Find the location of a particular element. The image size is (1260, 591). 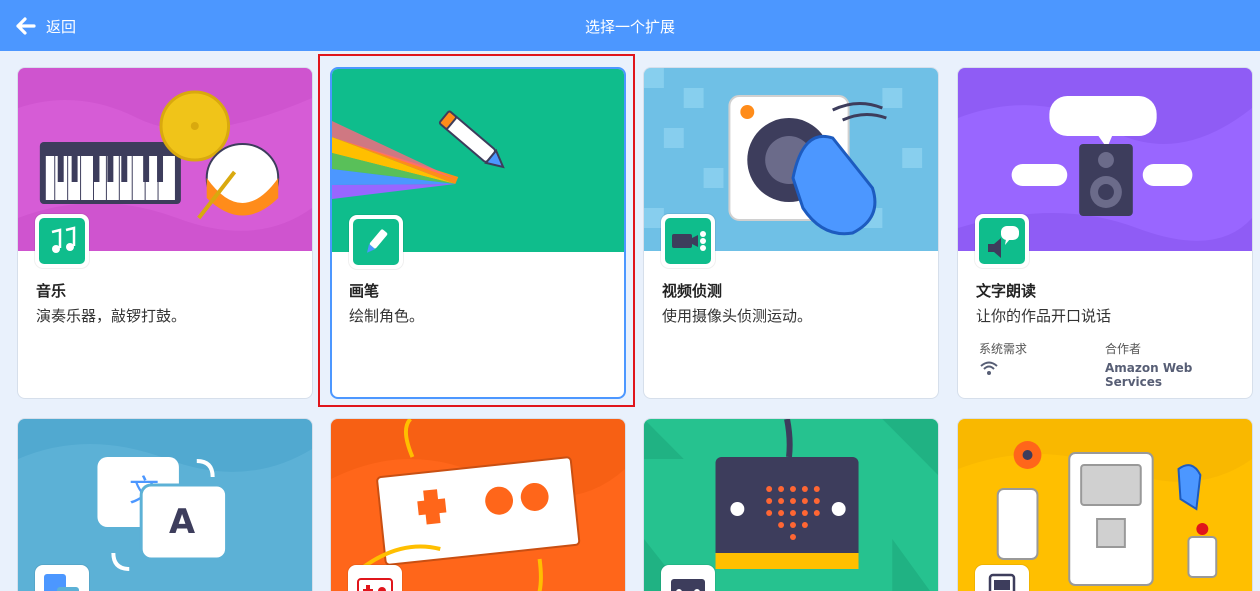

music-badge is located at coordinates (62, 241).